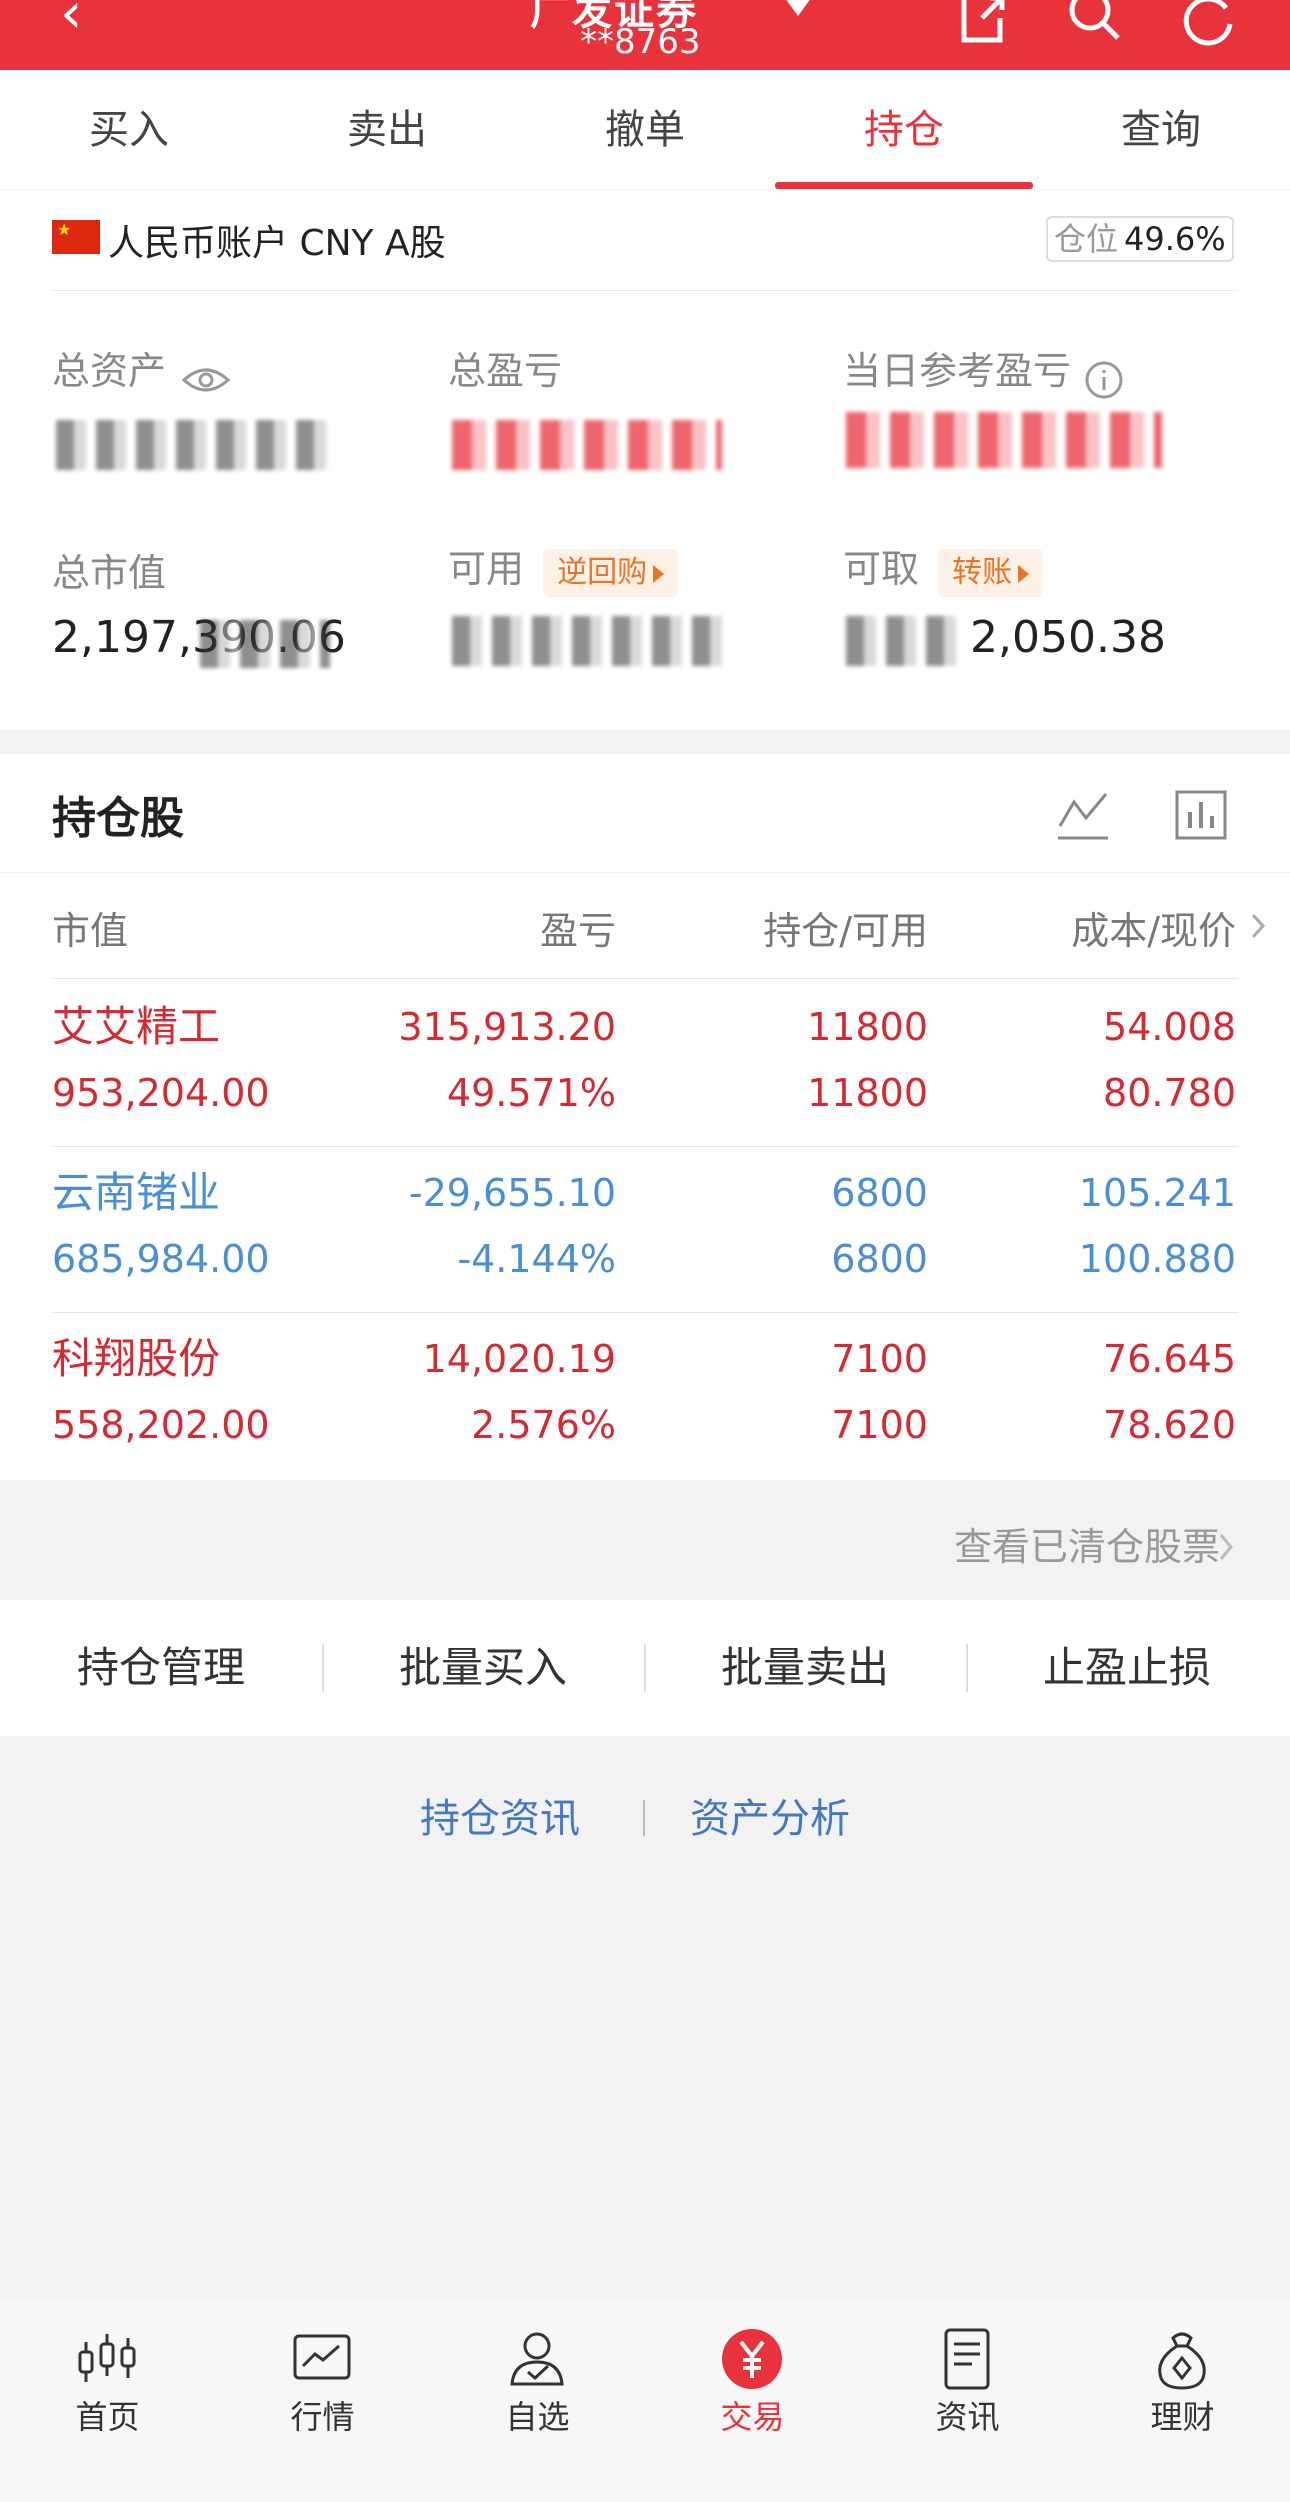 Image resolution: width=1290 pixels, height=2502 pixels. Describe the element at coordinates (904, 185) in the screenshot. I see `active-tab-indicator` at that location.